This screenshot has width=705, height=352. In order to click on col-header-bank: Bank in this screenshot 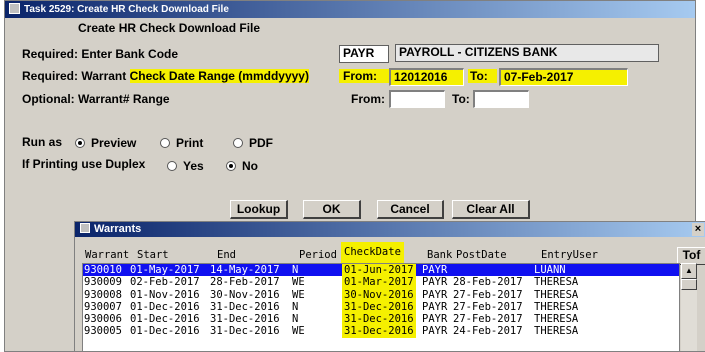, I will do `click(440, 255)`.